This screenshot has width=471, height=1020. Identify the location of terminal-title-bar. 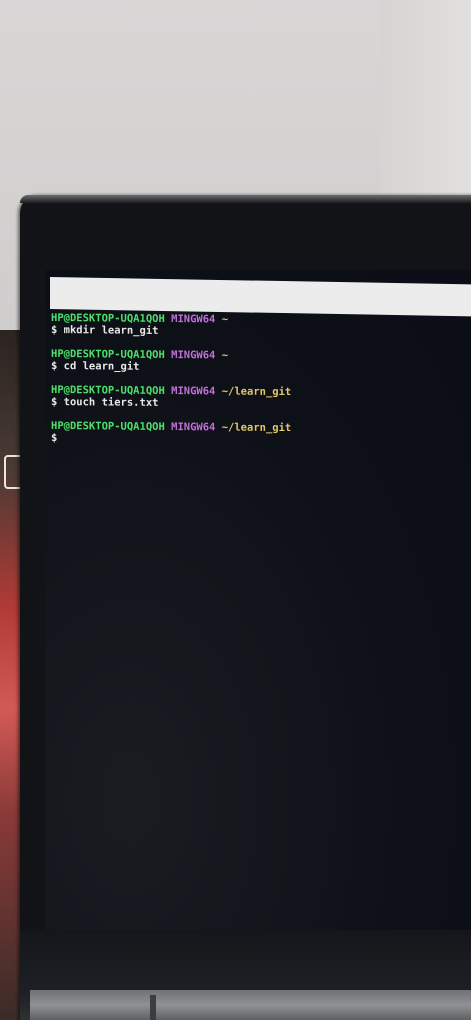
(260, 297).